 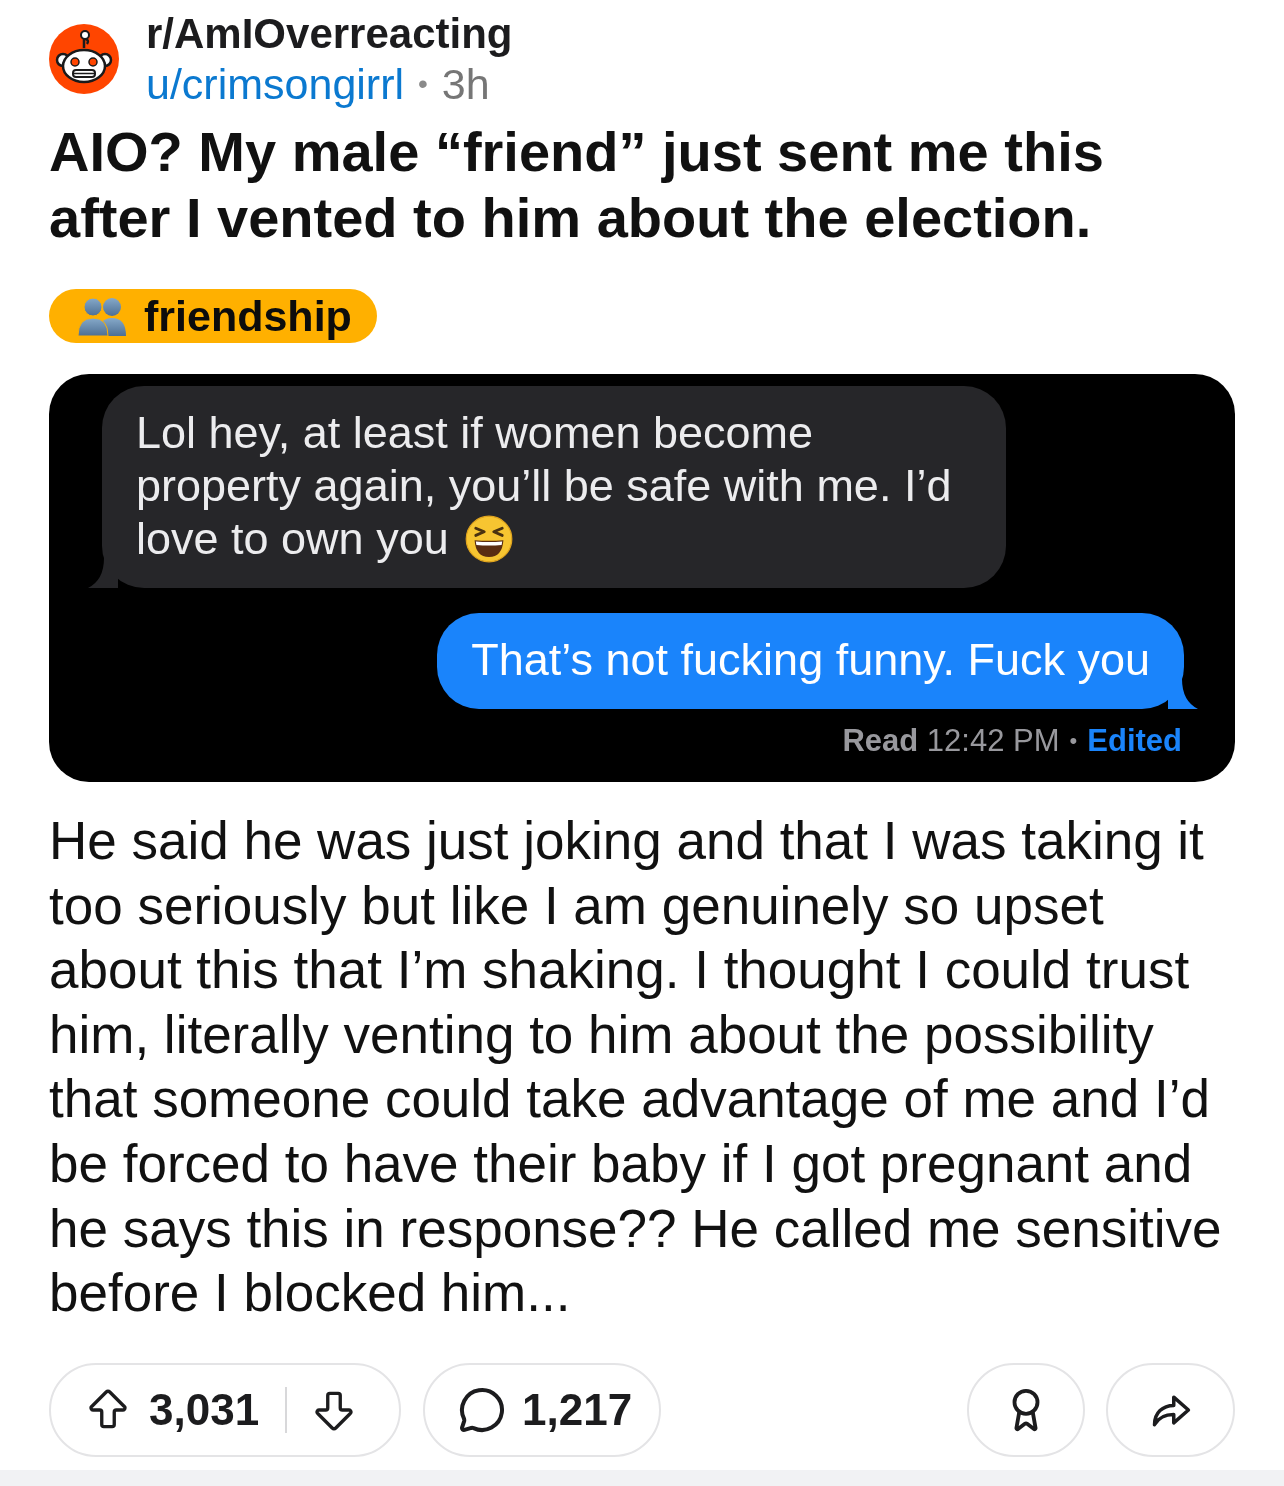 I want to click on share-button, so click(x=1170, y=1410).